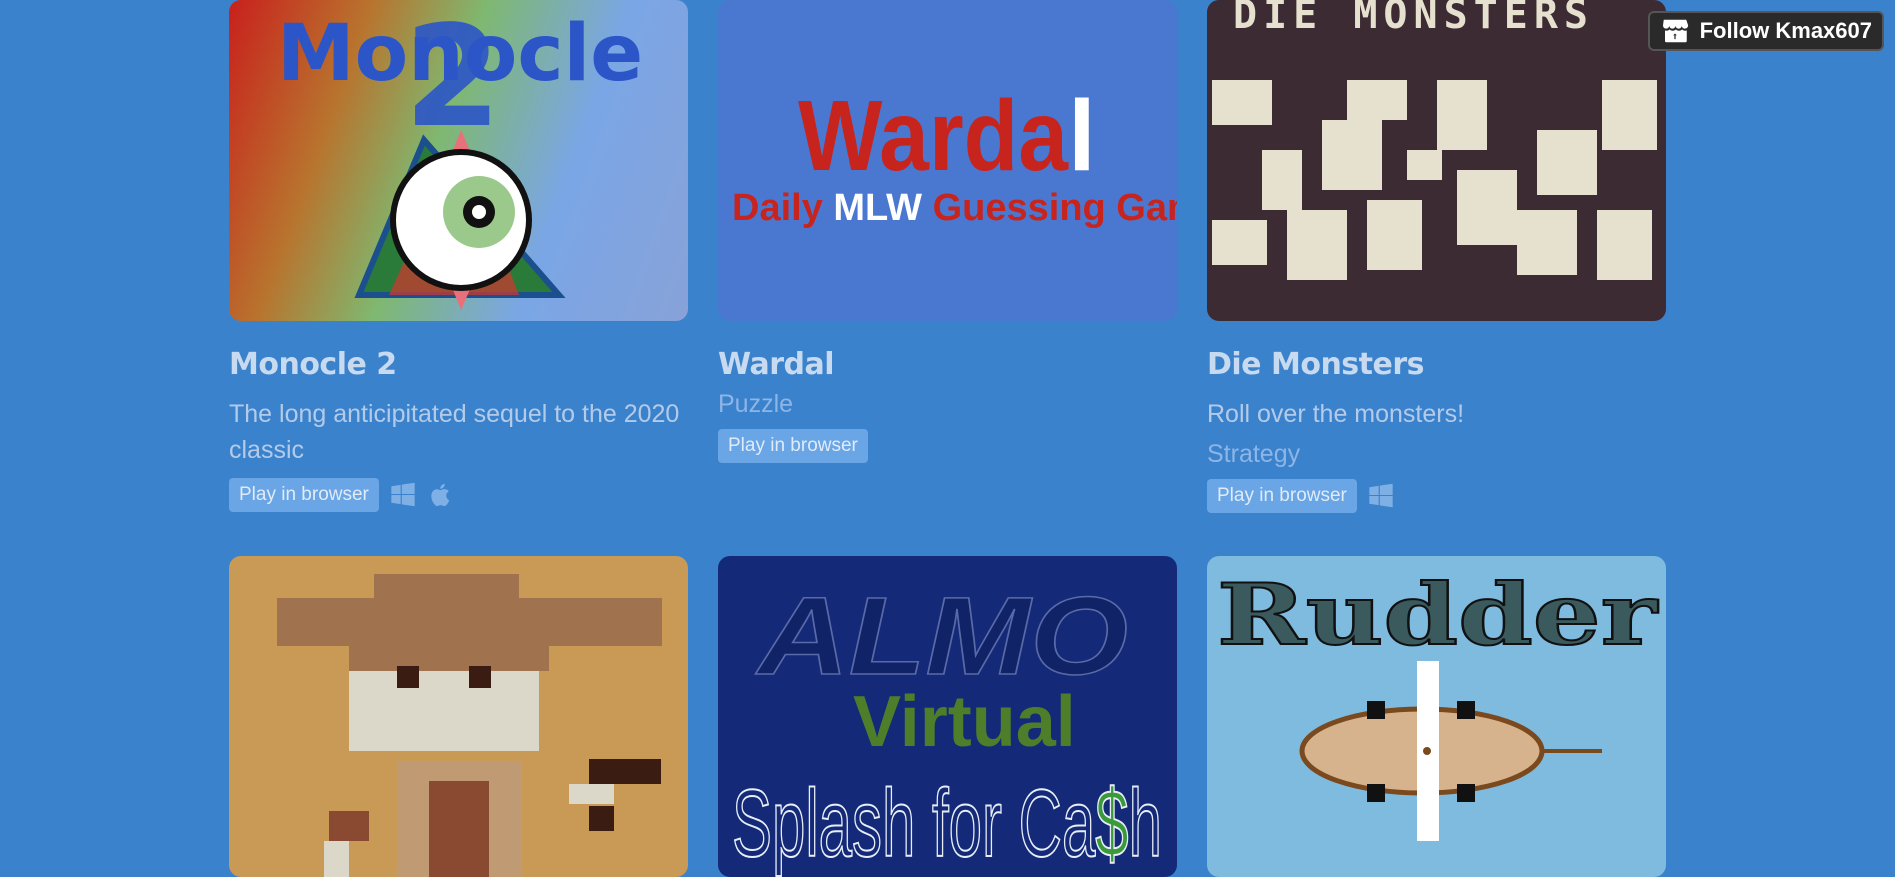  What do you see at coordinates (941, 636) in the screenshot?
I see `cover-logo-text: ALMO` at bounding box center [941, 636].